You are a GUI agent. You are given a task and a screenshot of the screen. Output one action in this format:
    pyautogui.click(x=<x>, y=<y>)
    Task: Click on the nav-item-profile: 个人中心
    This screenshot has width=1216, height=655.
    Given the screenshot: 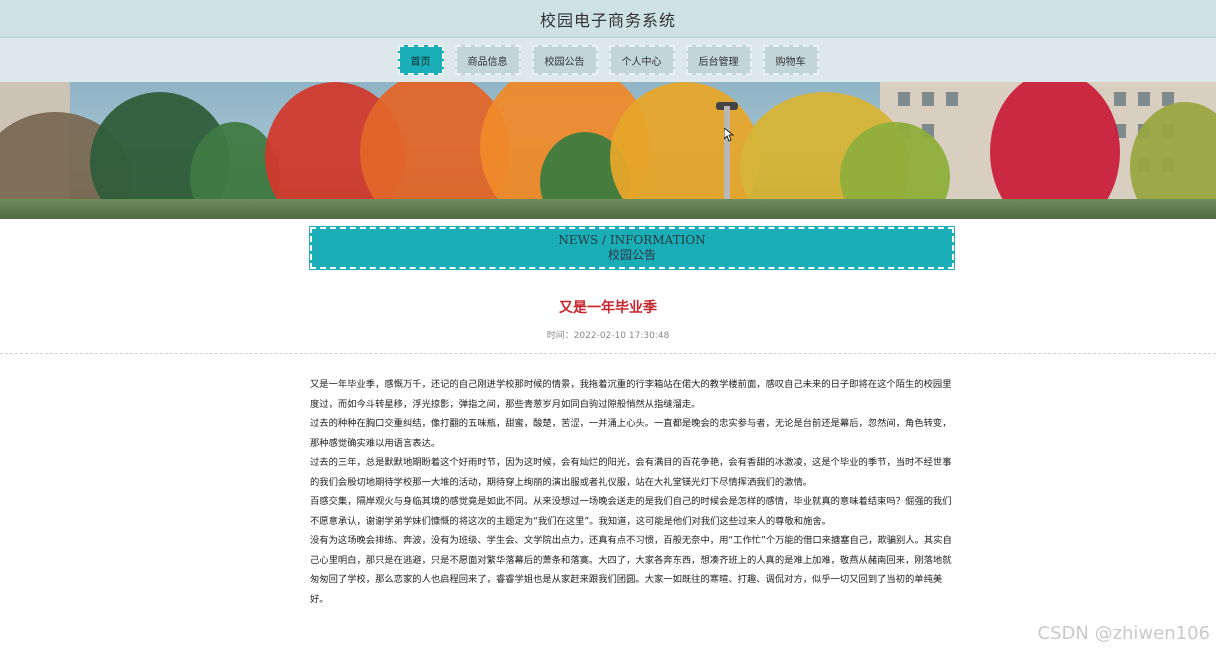 What is the action you would take?
    pyautogui.click(x=641, y=60)
    